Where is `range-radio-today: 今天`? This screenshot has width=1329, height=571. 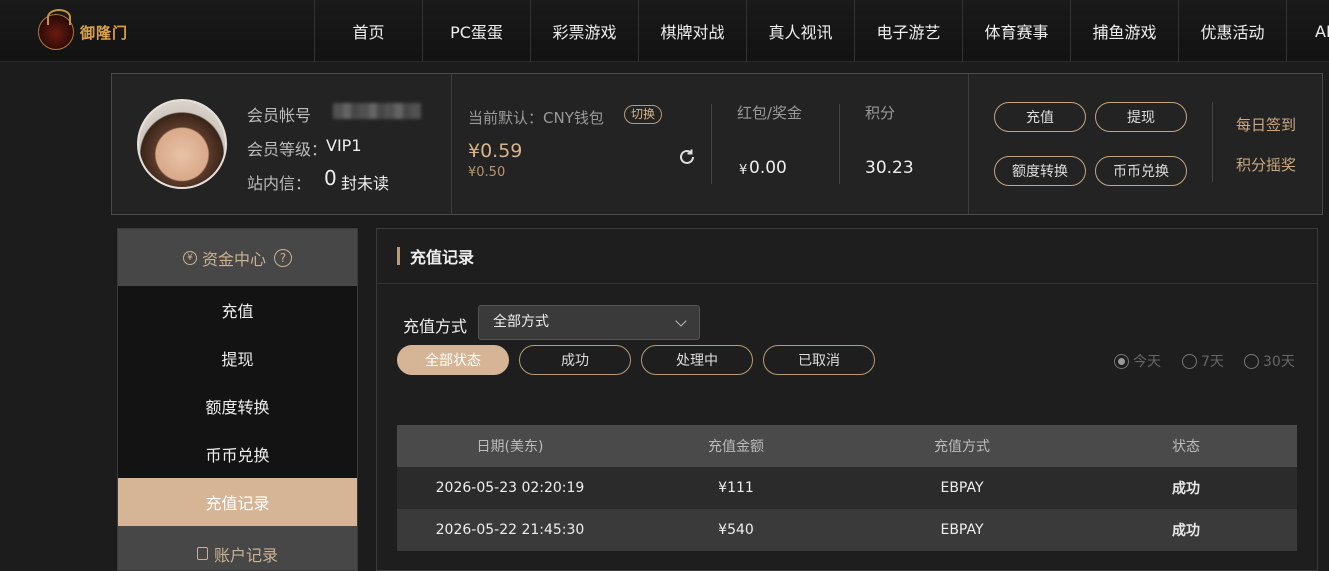
range-radio-today: 今天 is located at coordinates (1137, 361).